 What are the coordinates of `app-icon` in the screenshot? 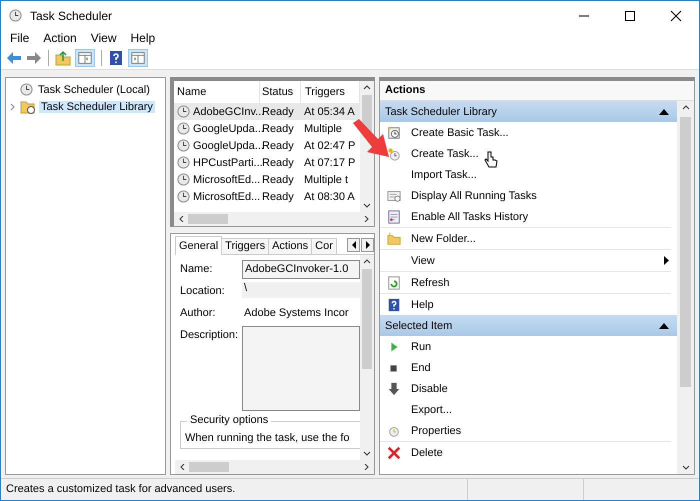 It's located at (15, 15).